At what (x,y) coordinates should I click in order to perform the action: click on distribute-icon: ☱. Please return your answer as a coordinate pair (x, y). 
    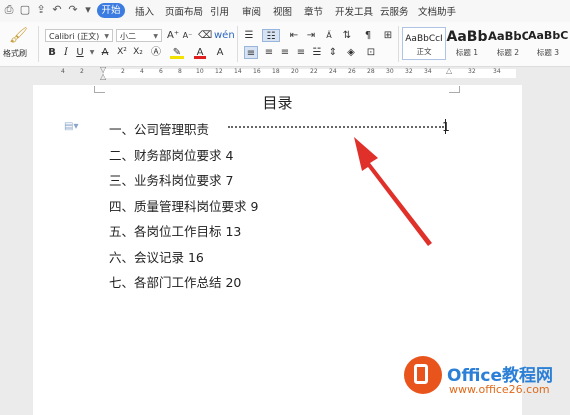
    Looking at the image, I should click on (317, 52).